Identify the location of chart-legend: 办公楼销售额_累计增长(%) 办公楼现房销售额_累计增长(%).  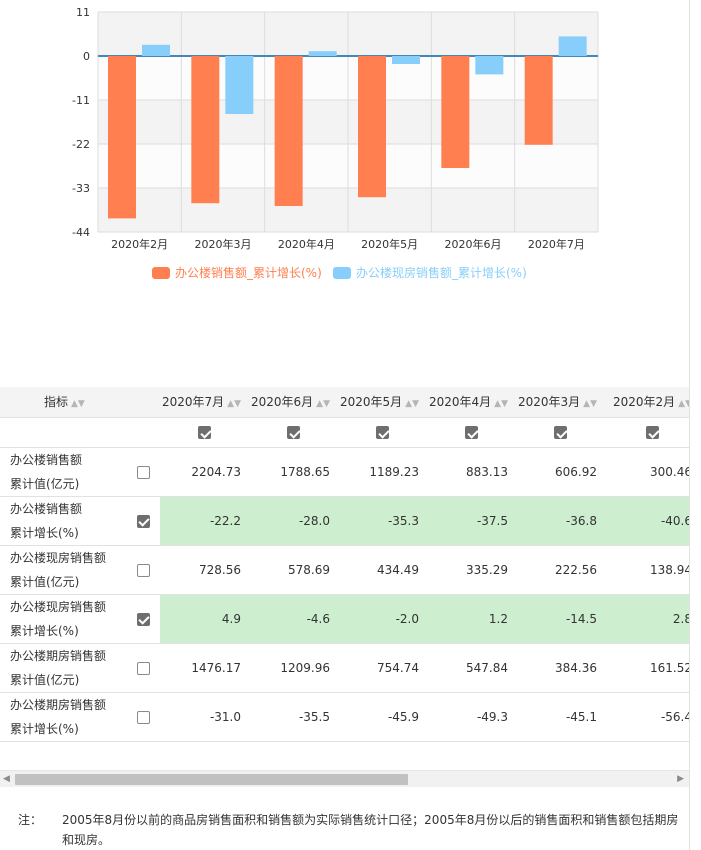
(350, 273).